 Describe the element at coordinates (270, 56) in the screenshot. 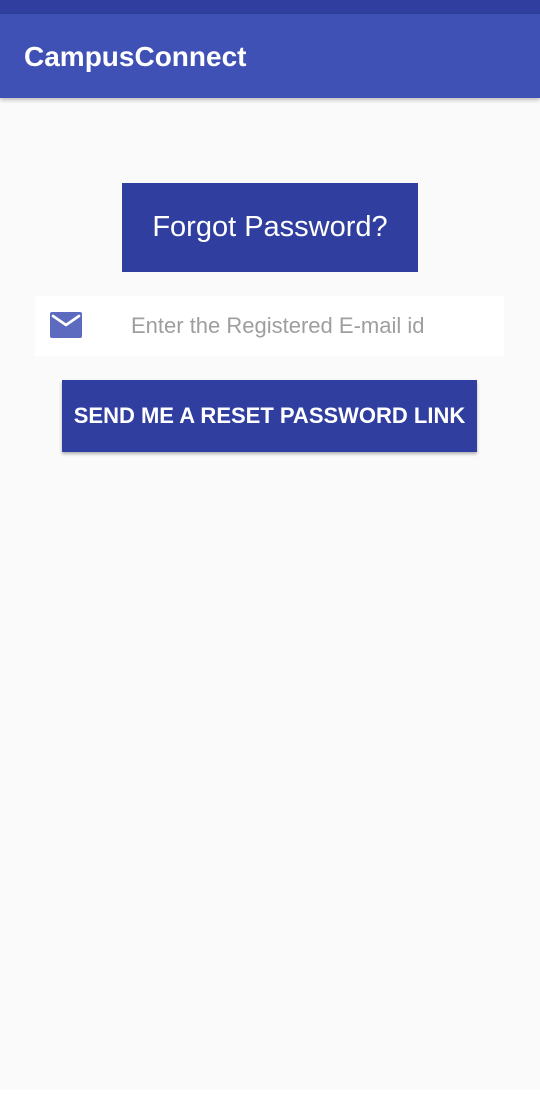

I see `app-bar: CampusConnect` at that location.